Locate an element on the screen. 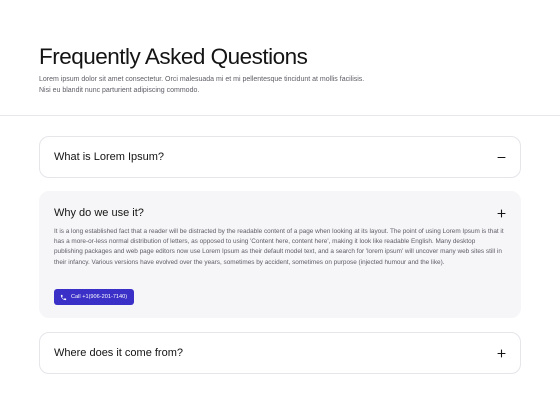 Image resolution: width=560 pixels, height=400 pixels. faq-question: Where does it come from? is located at coordinates (118, 353).